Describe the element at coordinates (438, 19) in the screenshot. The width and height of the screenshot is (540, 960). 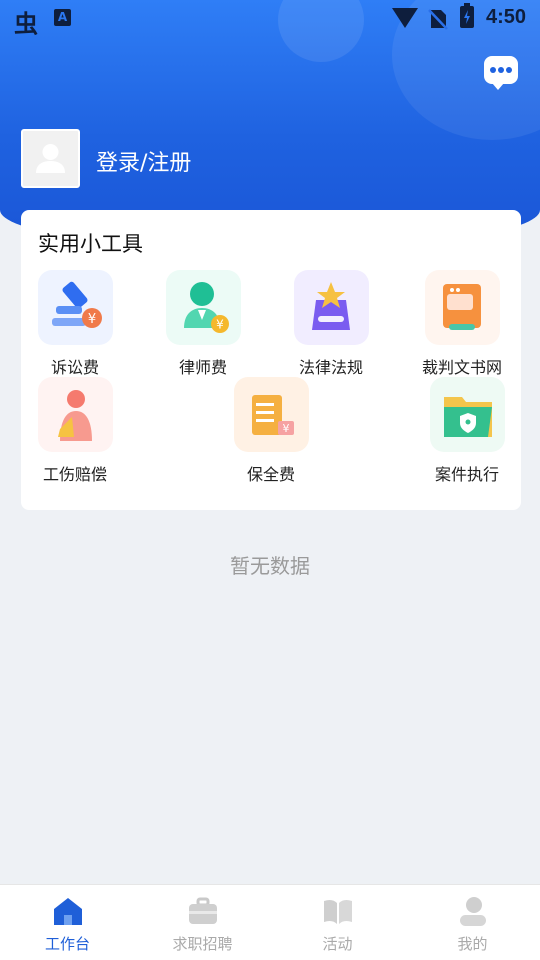
I see `no-sim-icon` at that location.